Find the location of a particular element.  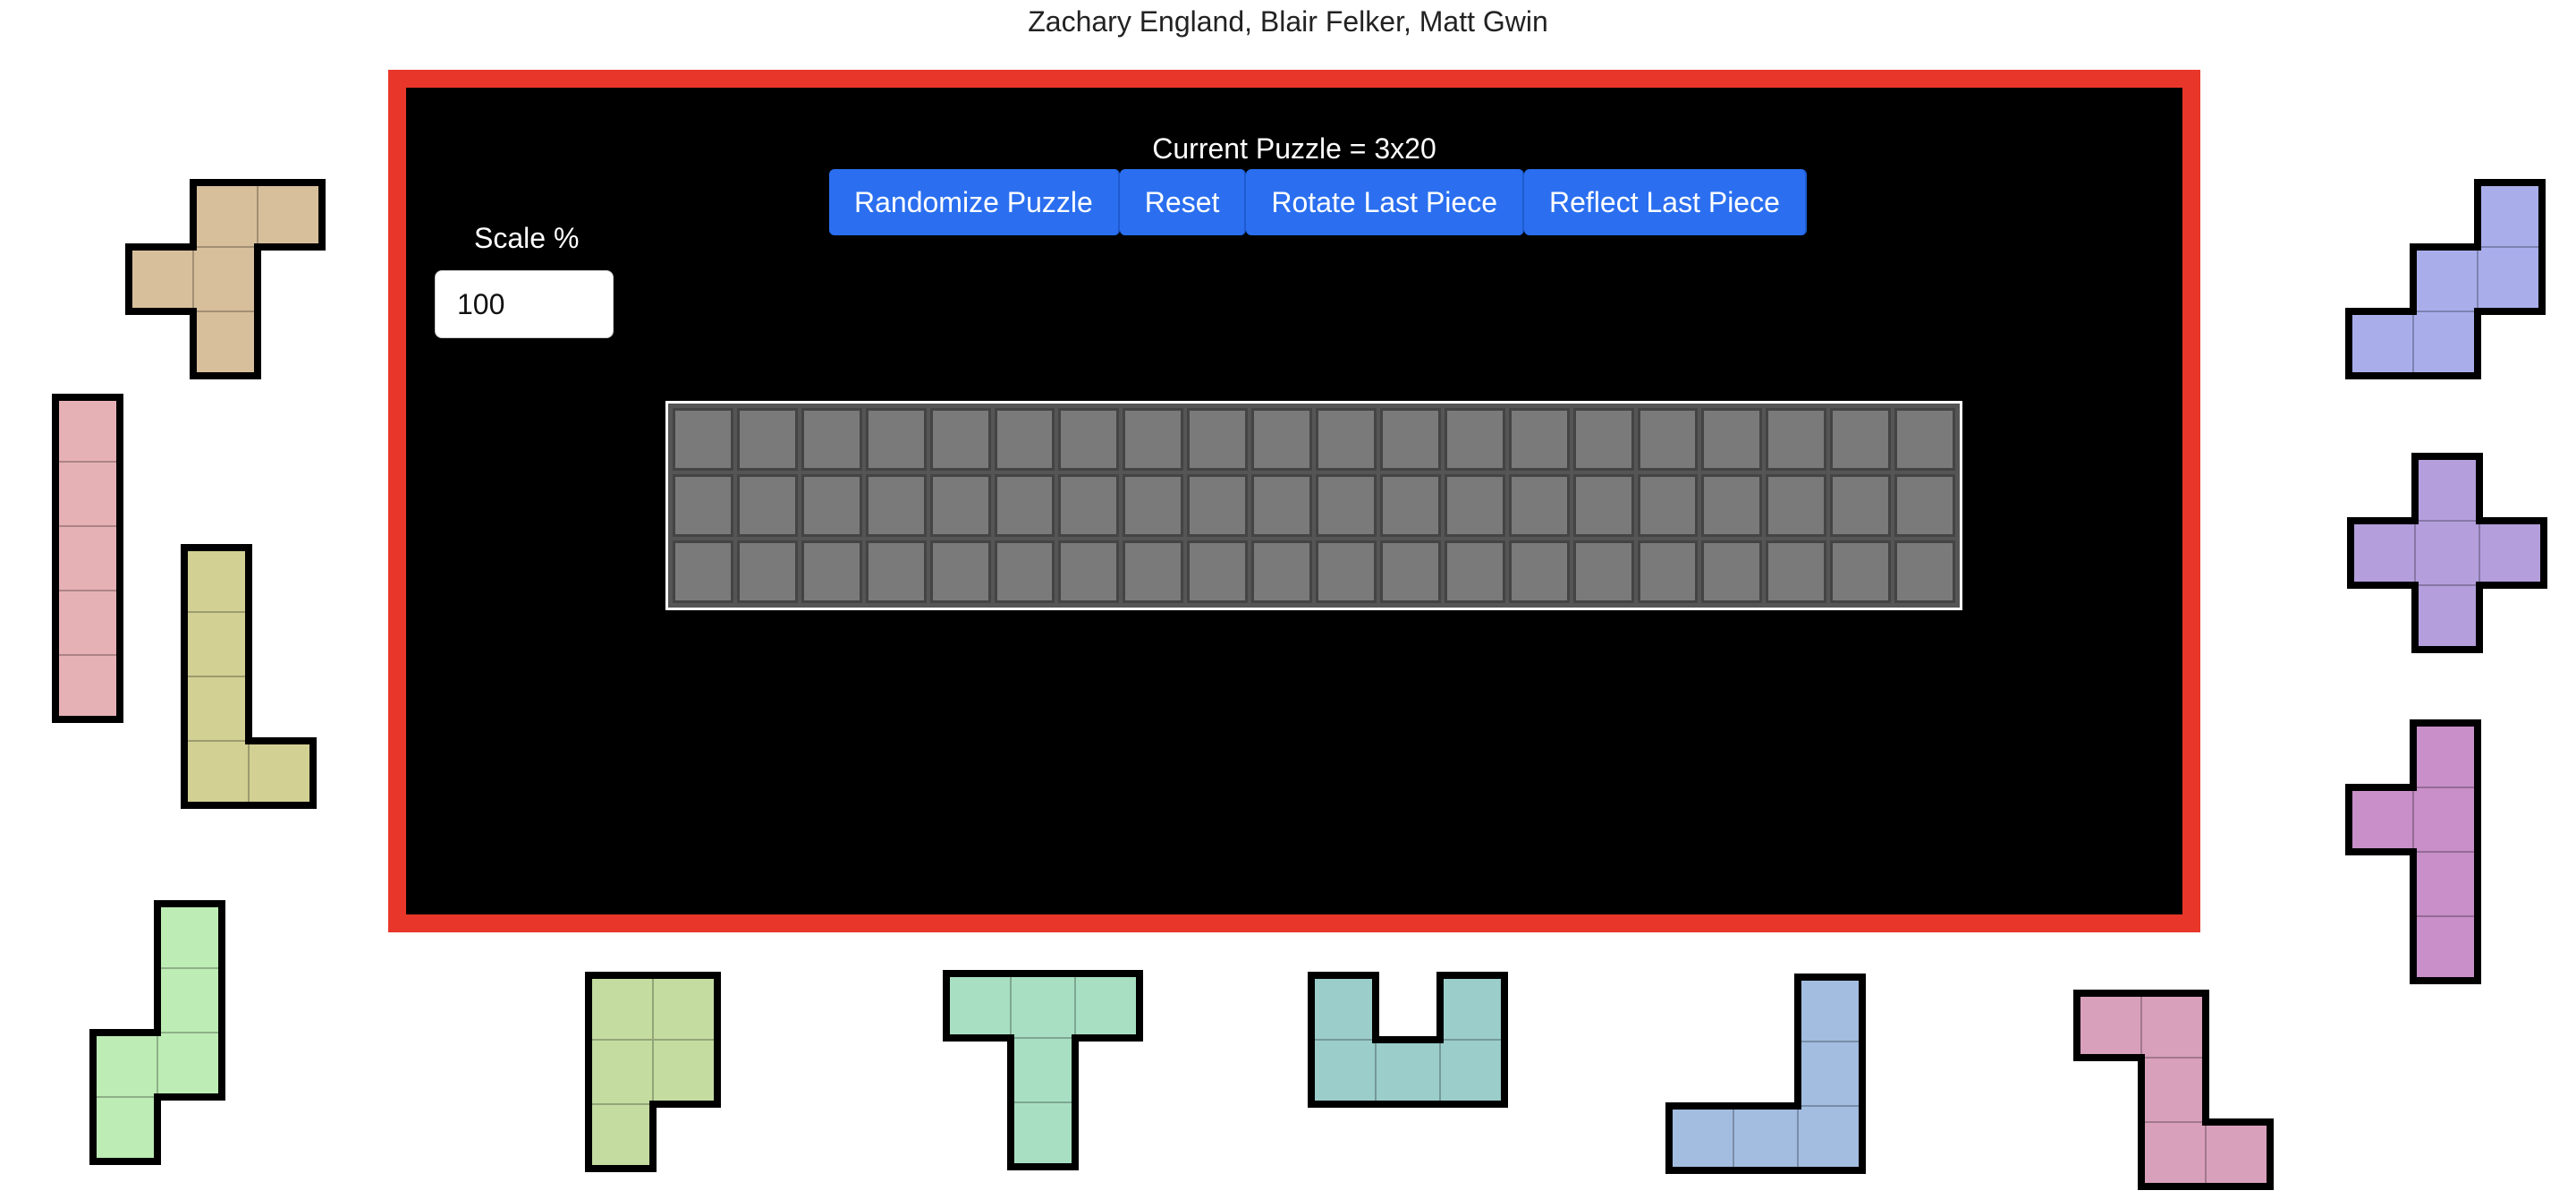

reset-button: Reset is located at coordinates (1183, 202).